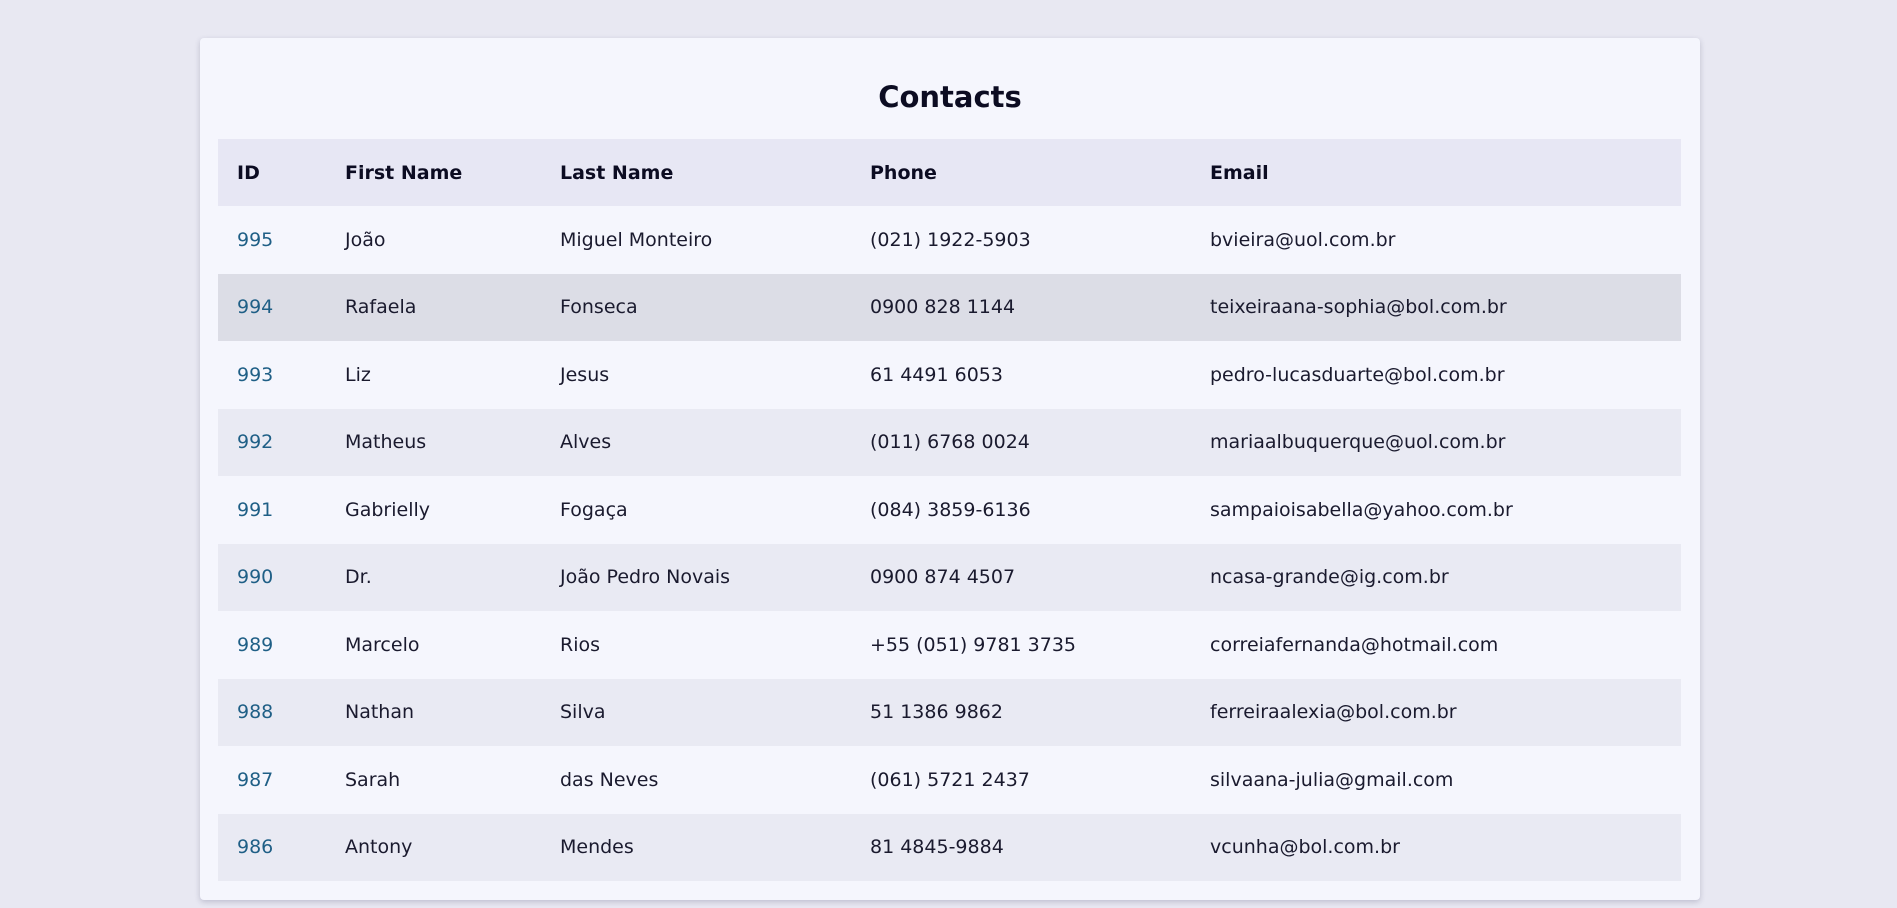  I want to click on last-name-cell: Miguel Monteiro, so click(636, 239).